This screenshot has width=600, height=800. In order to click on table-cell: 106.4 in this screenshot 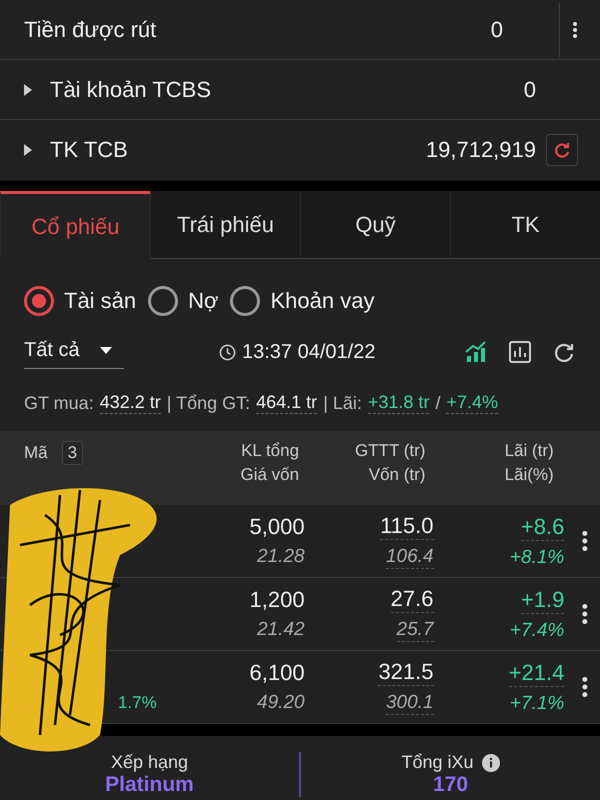, I will do `click(410, 557)`.